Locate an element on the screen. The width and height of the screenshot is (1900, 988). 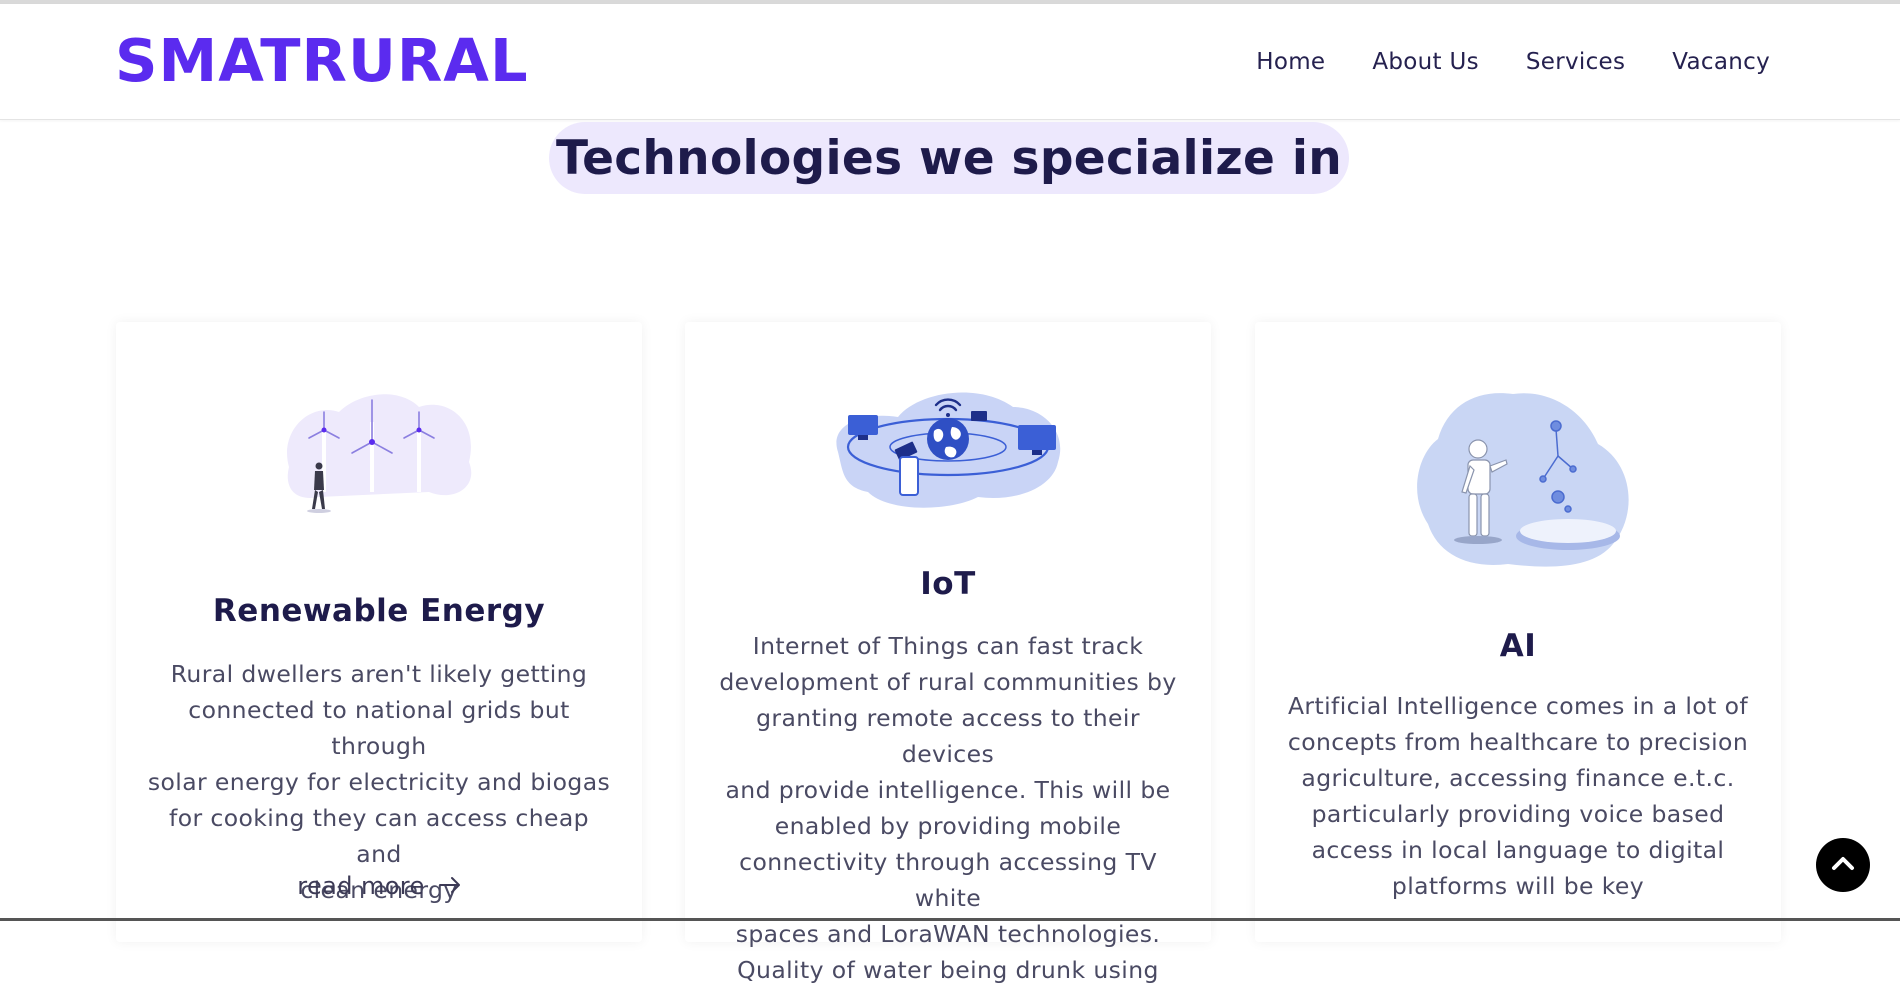
scroll-to-top-button is located at coordinates (1843, 865).